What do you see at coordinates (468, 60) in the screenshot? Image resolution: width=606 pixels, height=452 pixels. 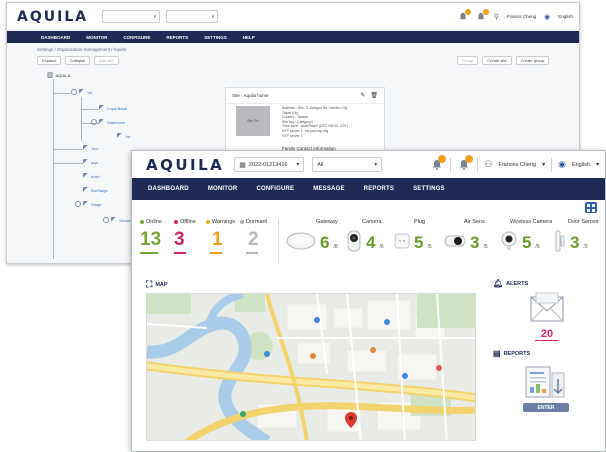 I see `group-button: Group` at bounding box center [468, 60].